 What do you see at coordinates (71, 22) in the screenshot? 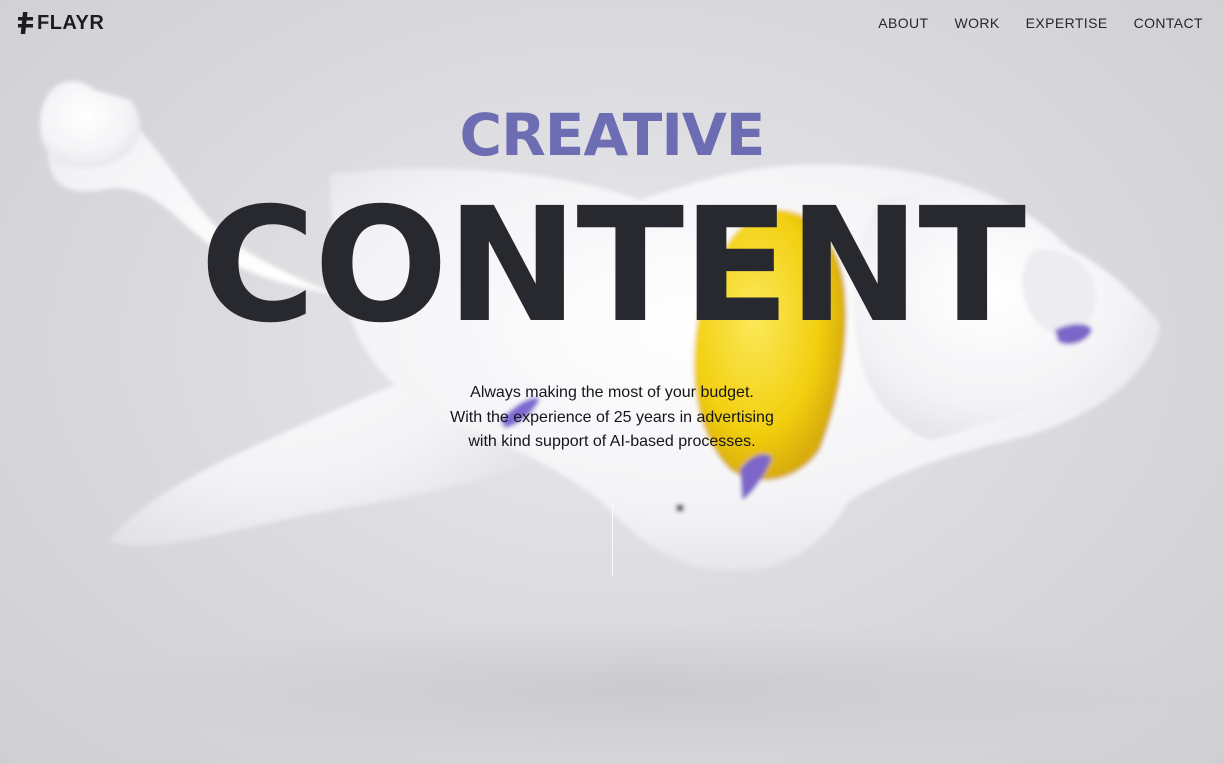
I see `brand-name: FLAYR` at bounding box center [71, 22].